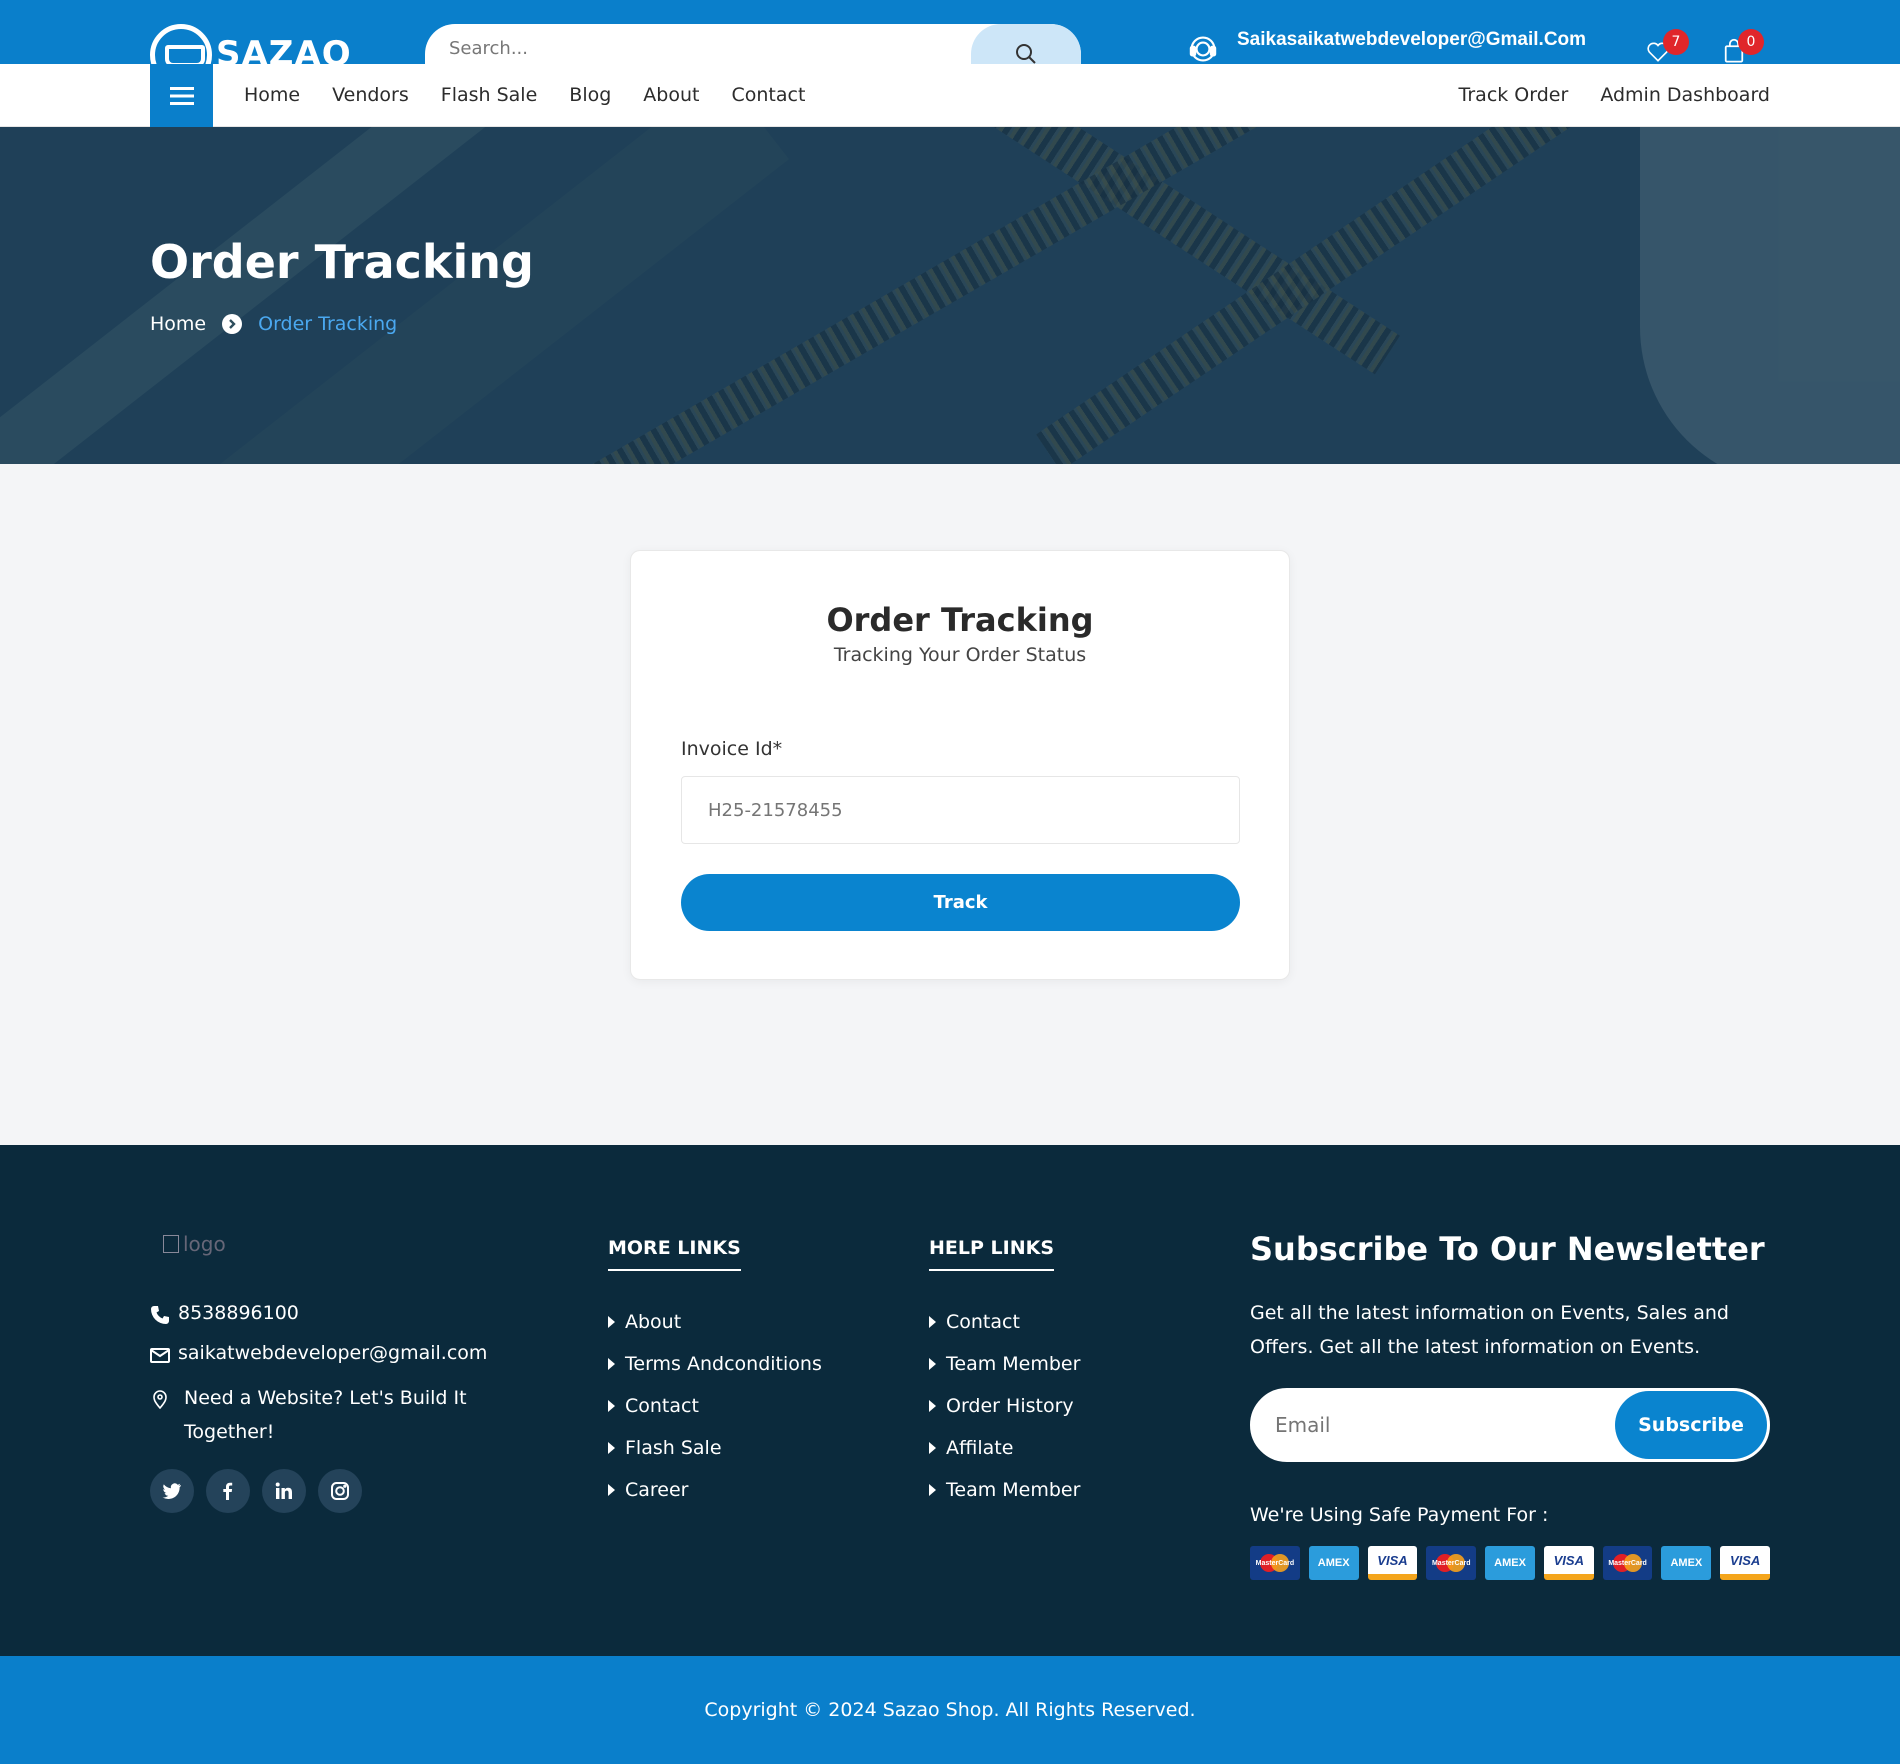  I want to click on nav-admin-dashboard: Admin Dashboard, so click(1685, 95).